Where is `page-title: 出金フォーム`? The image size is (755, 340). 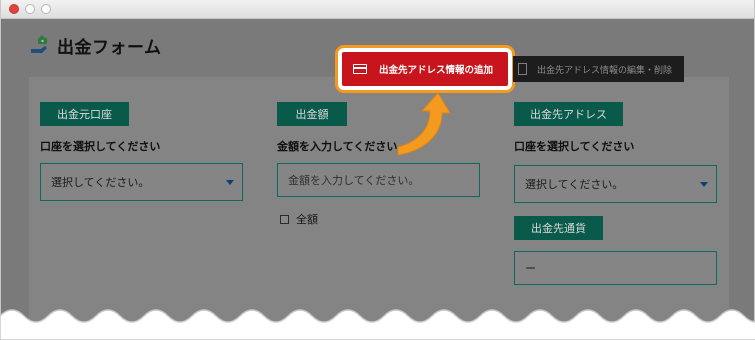 page-title: 出金フォーム is located at coordinates (109, 48).